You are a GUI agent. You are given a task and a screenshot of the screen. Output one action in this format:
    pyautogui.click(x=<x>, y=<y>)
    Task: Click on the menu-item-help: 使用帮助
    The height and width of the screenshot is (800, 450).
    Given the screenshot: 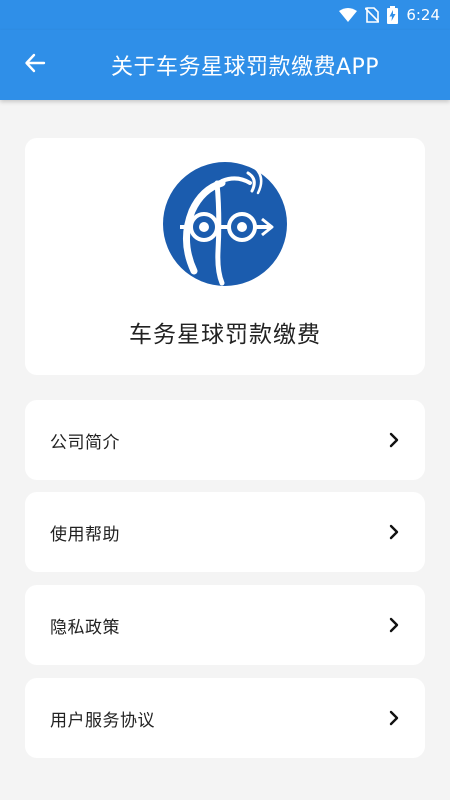 What is the action you would take?
    pyautogui.click(x=225, y=532)
    